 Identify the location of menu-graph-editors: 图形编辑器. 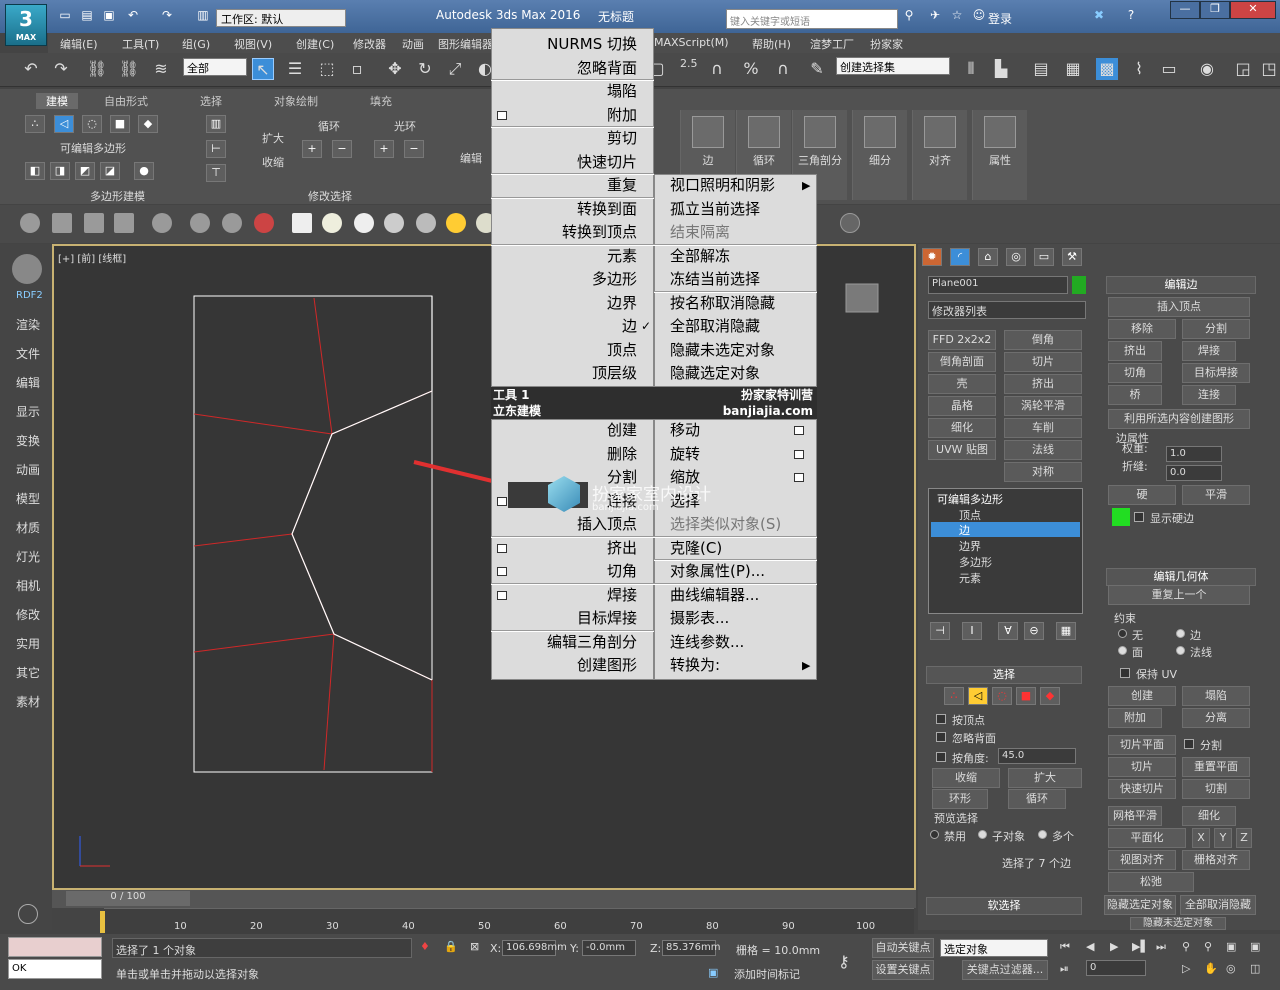
(465, 44).